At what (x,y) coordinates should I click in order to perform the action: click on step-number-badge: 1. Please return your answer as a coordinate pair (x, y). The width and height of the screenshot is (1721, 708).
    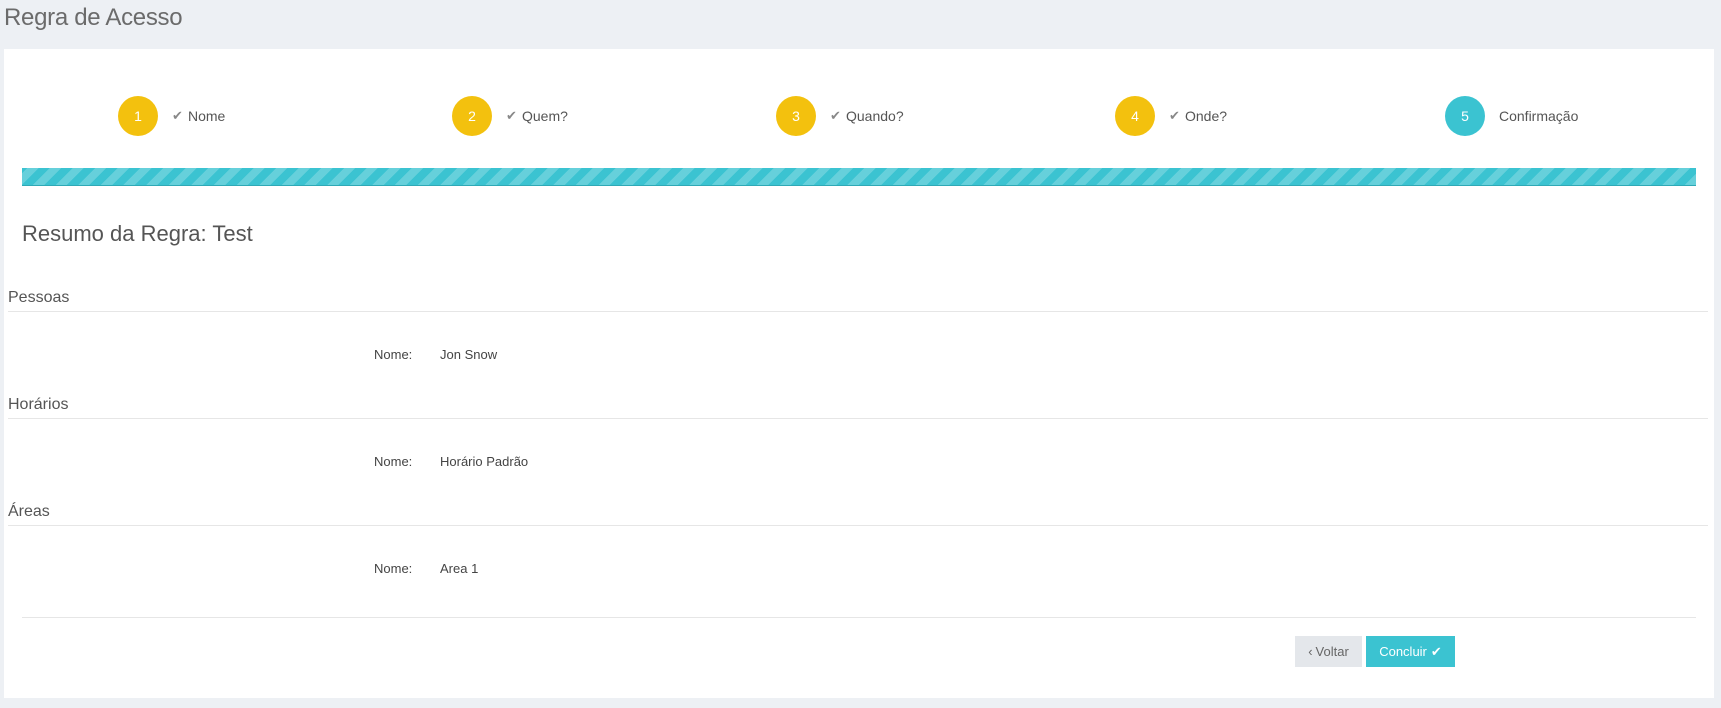
    Looking at the image, I should click on (138, 116).